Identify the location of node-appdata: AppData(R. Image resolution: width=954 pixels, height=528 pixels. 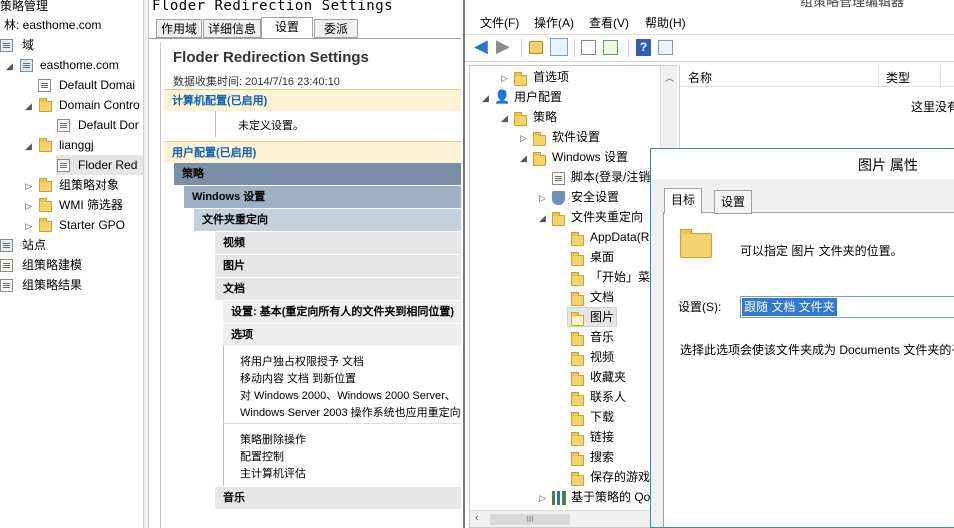
(619, 237).